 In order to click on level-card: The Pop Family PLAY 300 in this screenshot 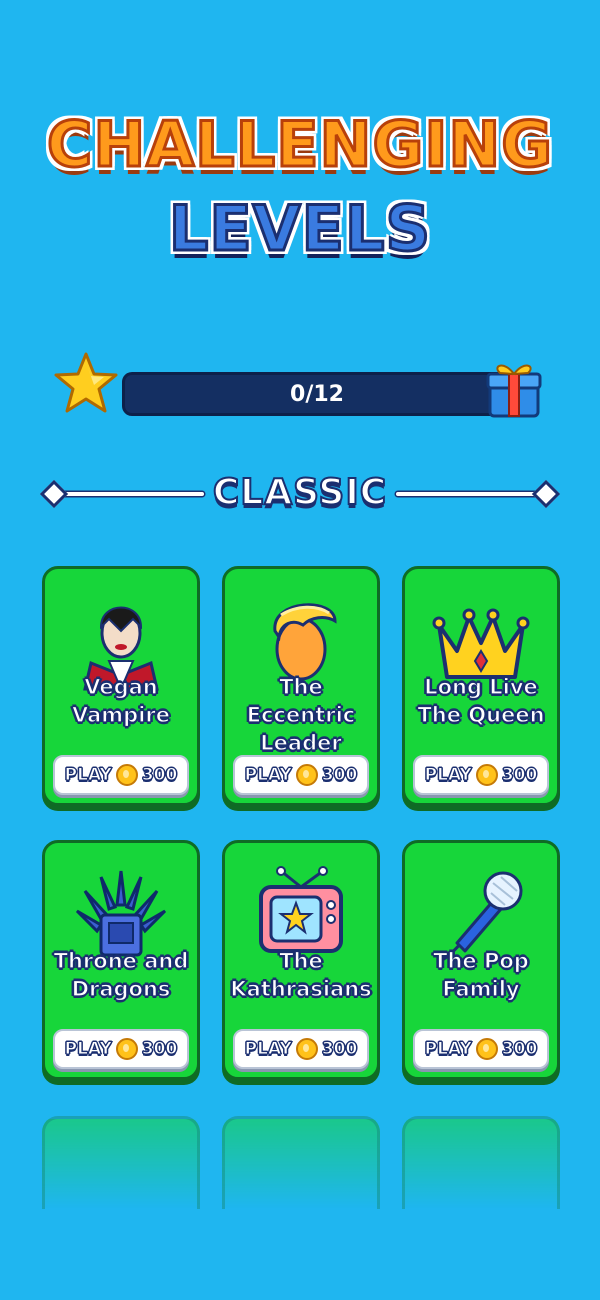, I will do `click(481, 960)`.